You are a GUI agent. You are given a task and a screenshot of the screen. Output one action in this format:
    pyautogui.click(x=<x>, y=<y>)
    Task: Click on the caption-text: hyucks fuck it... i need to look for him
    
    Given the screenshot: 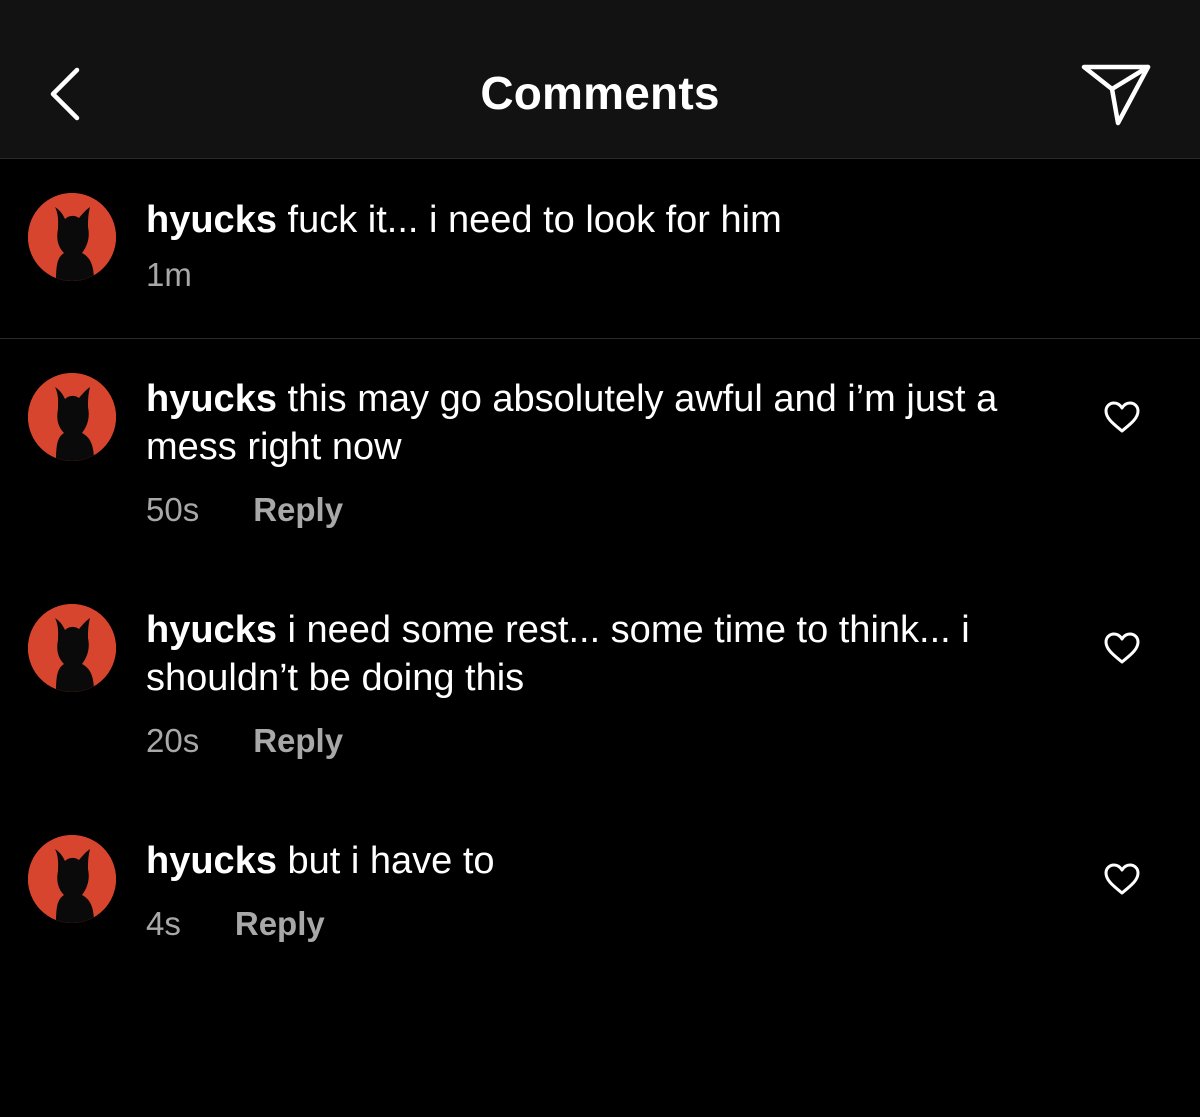 What is the action you would take?
    pyautogui.click(x=596, y=220)
    